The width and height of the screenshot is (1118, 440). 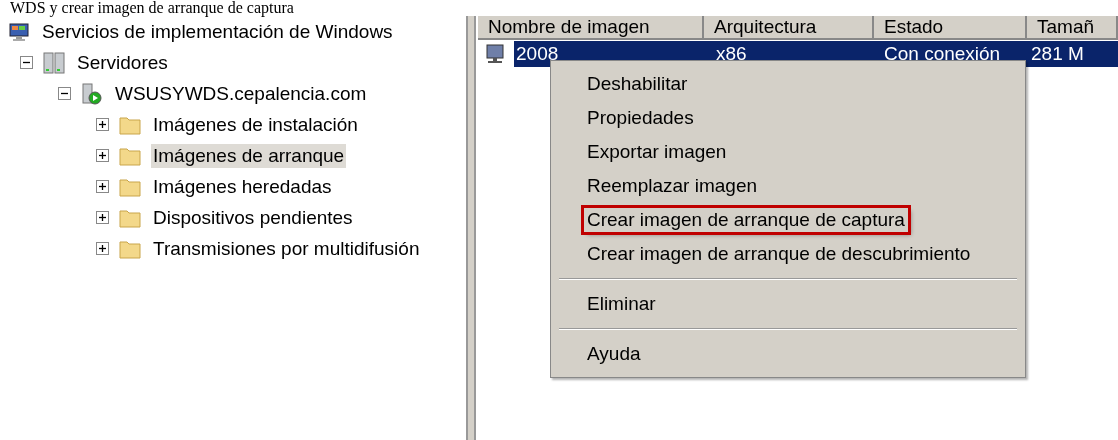 I want to click on menu-item: Crear imagen de arranque de captura, so click(x=746, y=220).